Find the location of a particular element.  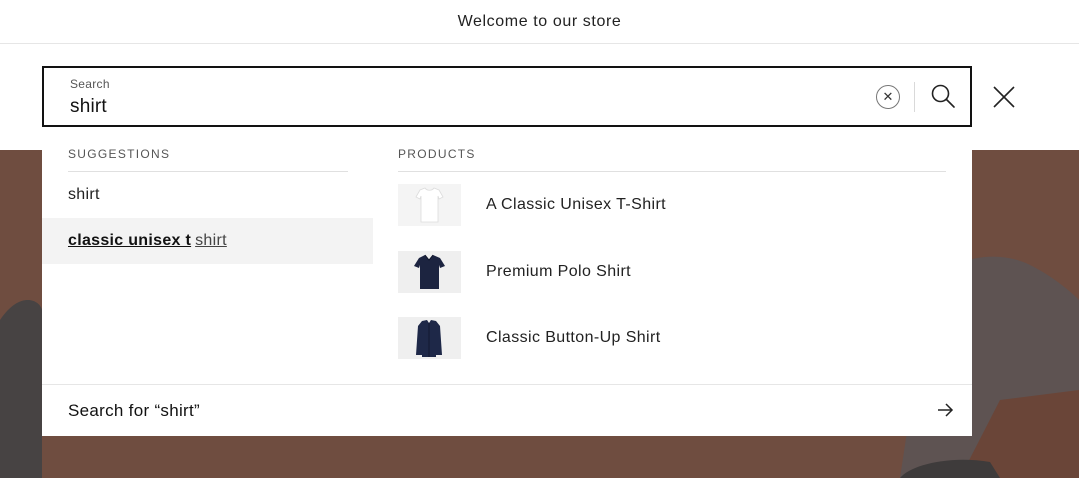

product-name: Premium Polo Shirt is located at coordinates (559, 271).